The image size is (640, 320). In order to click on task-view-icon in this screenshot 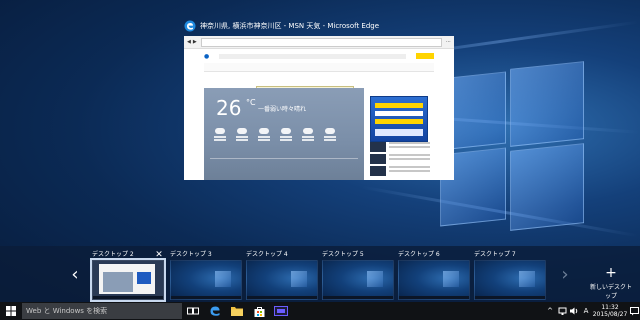, I will do `click(193, 311)`.